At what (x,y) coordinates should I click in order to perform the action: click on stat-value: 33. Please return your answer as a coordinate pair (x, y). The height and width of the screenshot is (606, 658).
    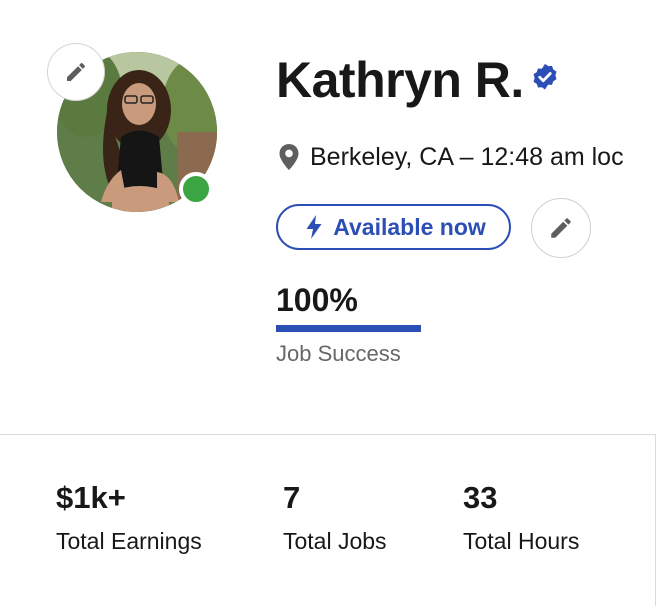
    Looking at the image, I should click on (480, 497).